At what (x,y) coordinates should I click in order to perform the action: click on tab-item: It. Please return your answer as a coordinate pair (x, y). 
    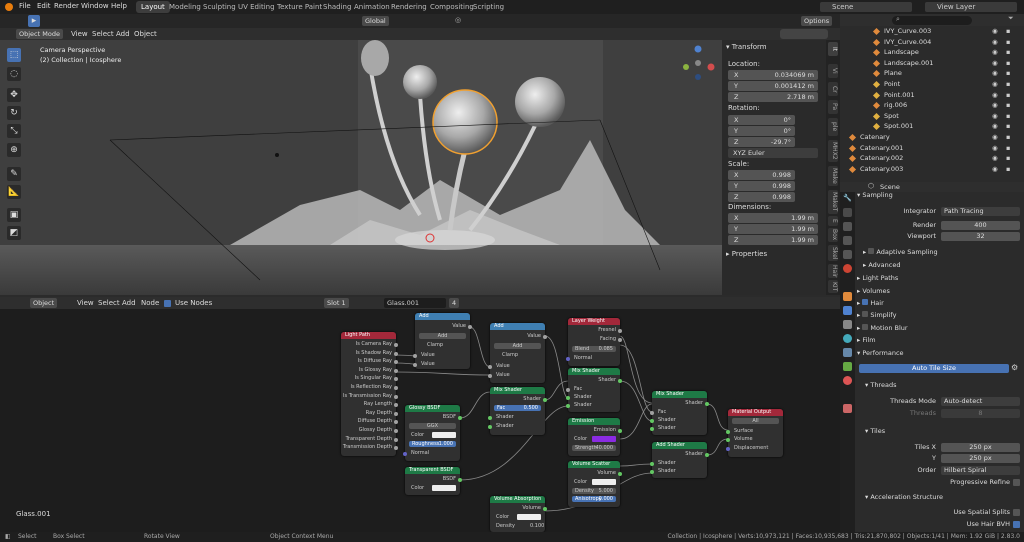
    Looking at the image, I should click on (833, 49).